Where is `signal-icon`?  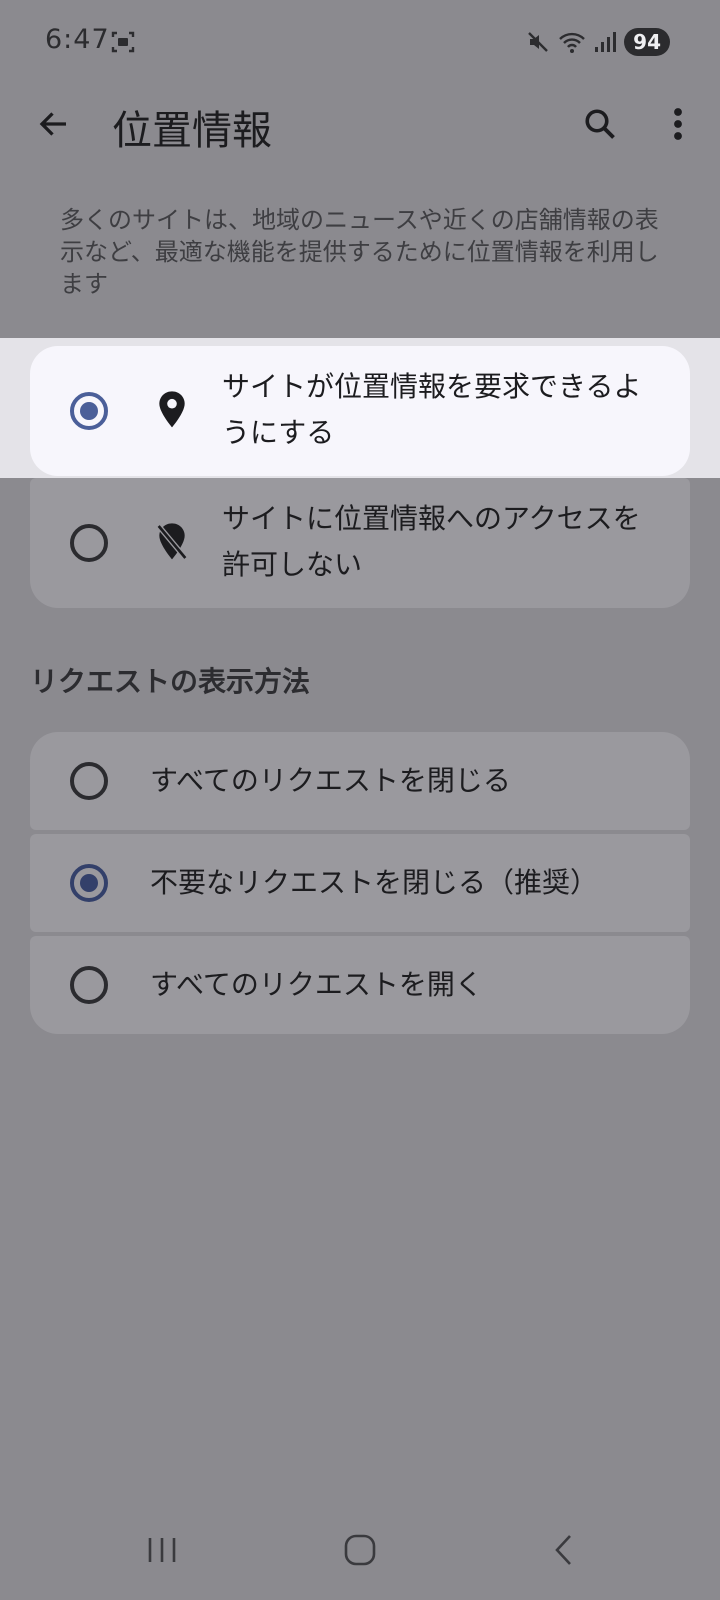 signal-icon is located at coordinates (606, 42).